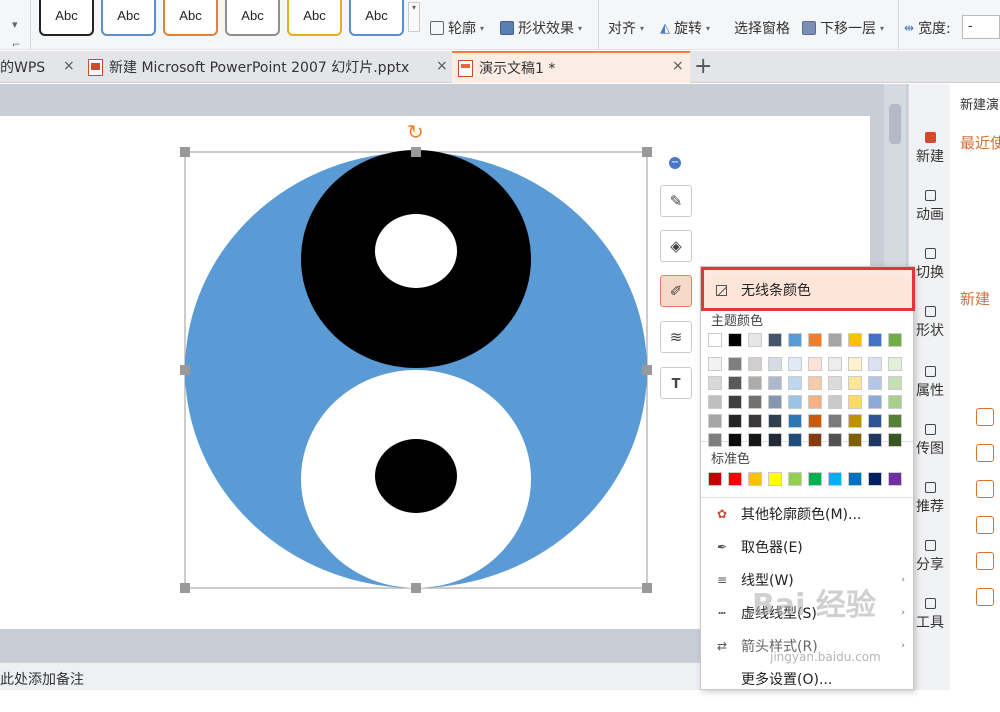 The image size is (1000, 712). Describe the element at coordinates (930, 207) in the screenshot. I see `nav-animation: 动画` at that location.